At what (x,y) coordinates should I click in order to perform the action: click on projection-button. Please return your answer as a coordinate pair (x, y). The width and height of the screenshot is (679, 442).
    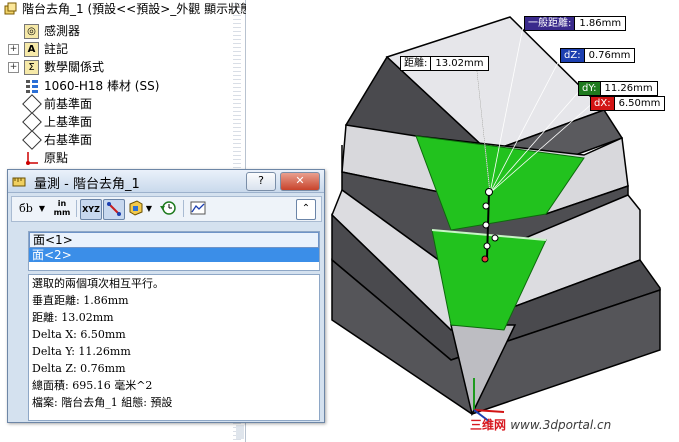
    Looking at the image, I should click on (136, 208).